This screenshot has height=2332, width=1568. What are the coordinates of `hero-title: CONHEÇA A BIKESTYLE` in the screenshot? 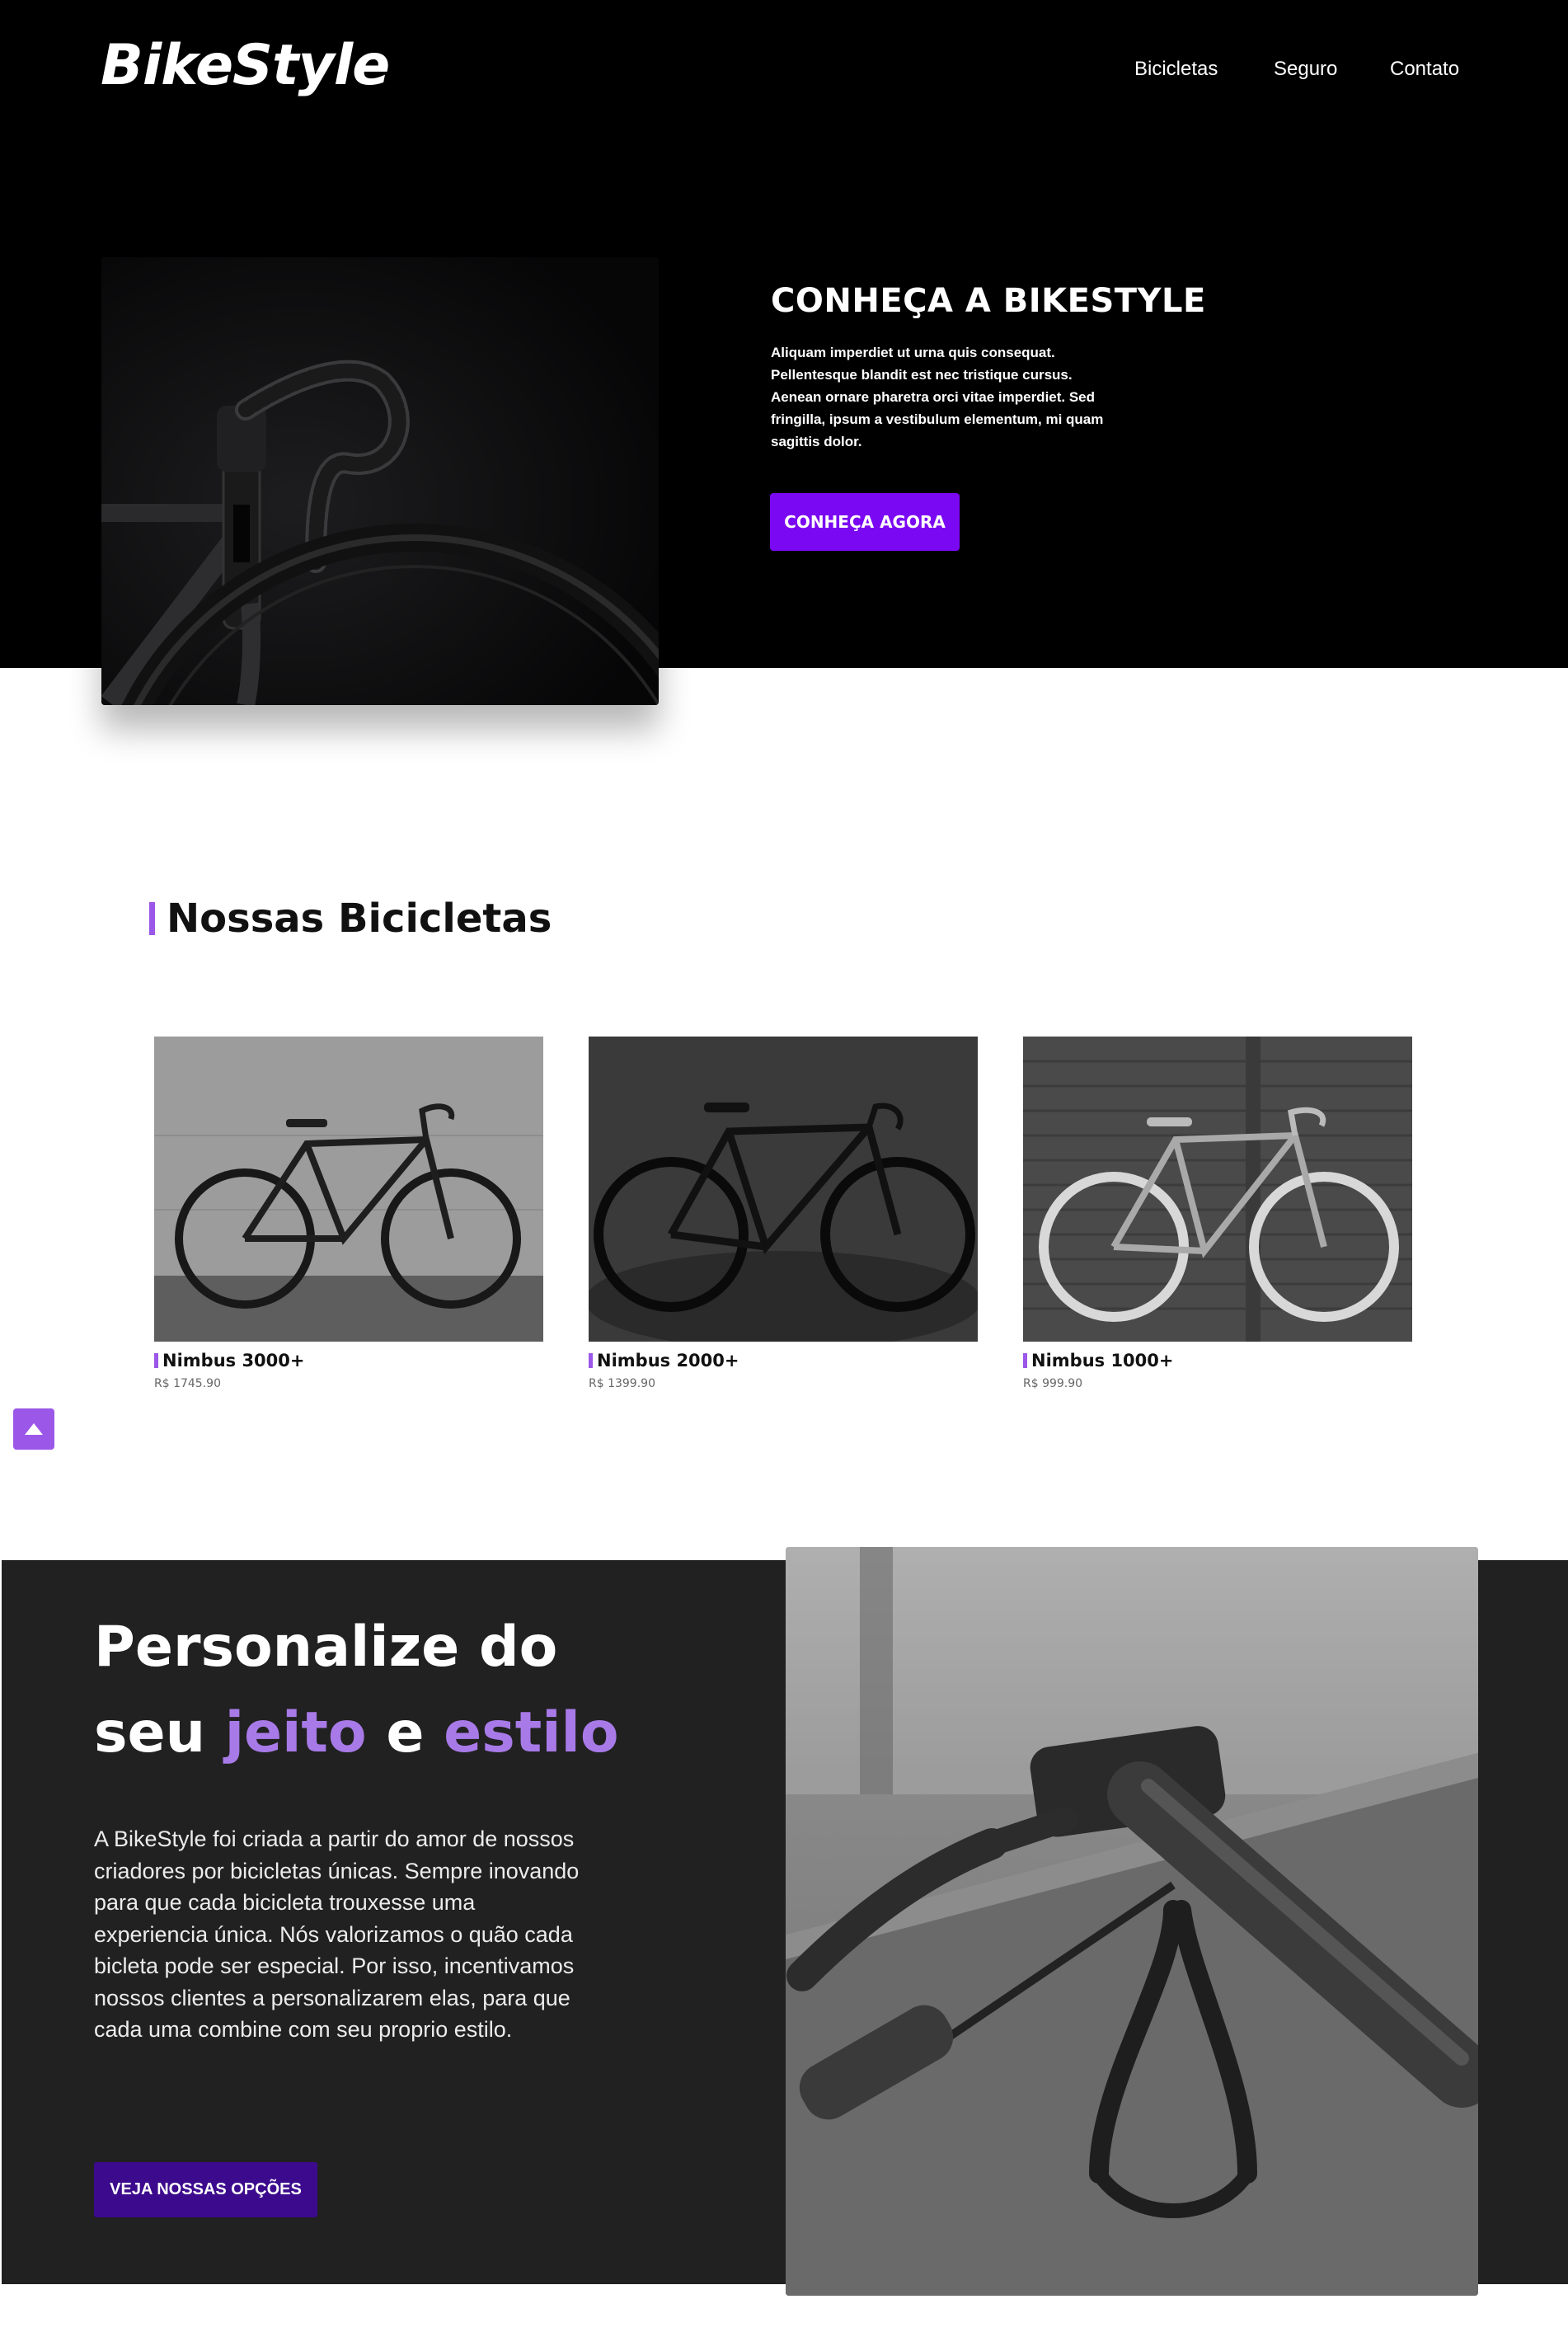 It's located at (988, 301).